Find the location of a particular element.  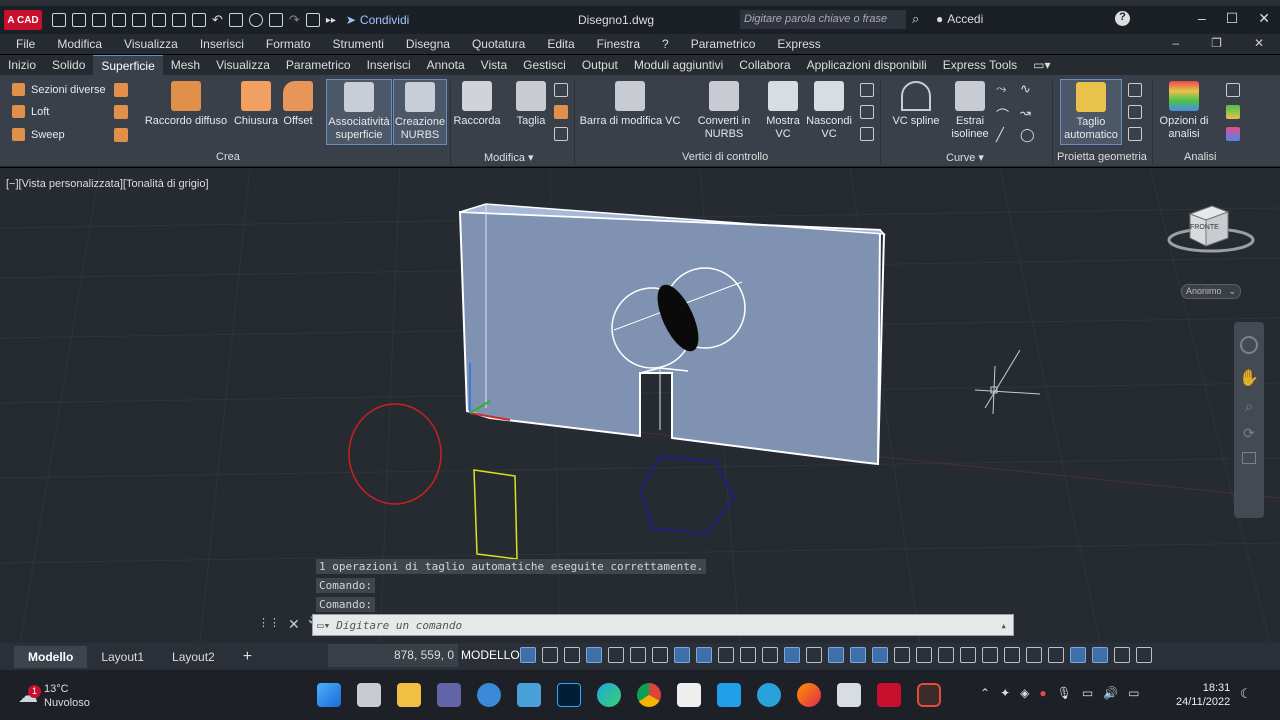

photoshop-icon is located at coordinates (569, 695).